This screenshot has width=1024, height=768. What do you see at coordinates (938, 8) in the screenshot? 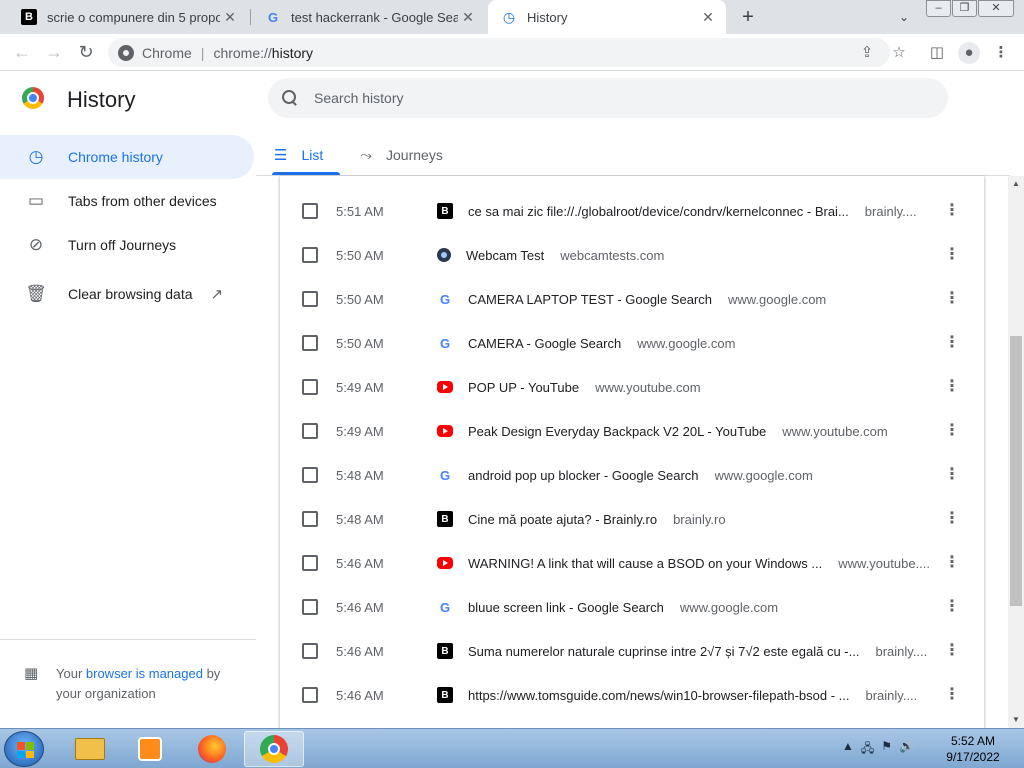
I see `minimize-button: –` at bounding box center [938, 8].